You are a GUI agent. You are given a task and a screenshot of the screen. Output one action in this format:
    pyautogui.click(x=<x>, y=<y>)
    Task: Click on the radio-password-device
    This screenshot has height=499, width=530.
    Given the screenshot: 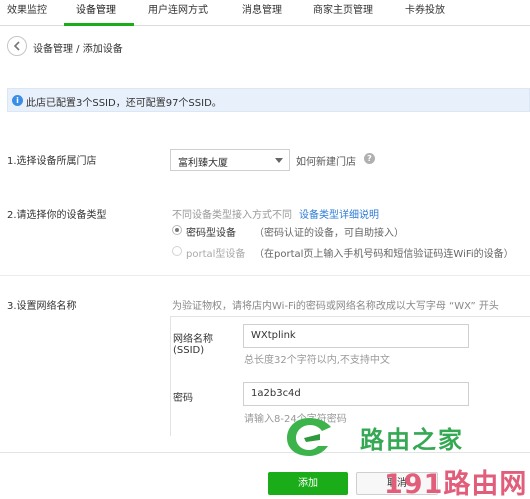 What is the action you would take?
    pyautogui.click(x=177, y=230)
    